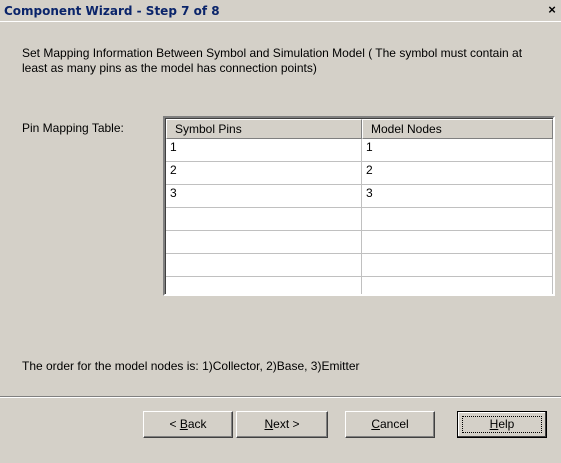 The width and height of the screenshot is (561, 463). What do you see at coordinates (264, 129) in the screenshot?
I see `column-header-symbol-pins: Symbol Pins` at bounding box center [264, 129].